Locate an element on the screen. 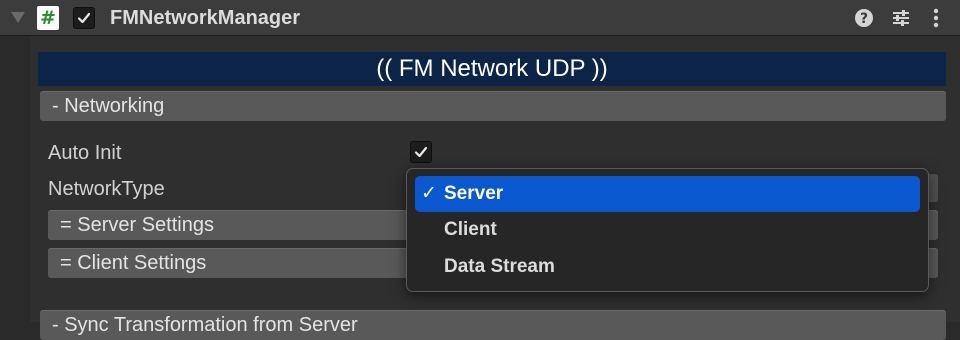  hash-script-icon: # is located at coordinates (48, 18).